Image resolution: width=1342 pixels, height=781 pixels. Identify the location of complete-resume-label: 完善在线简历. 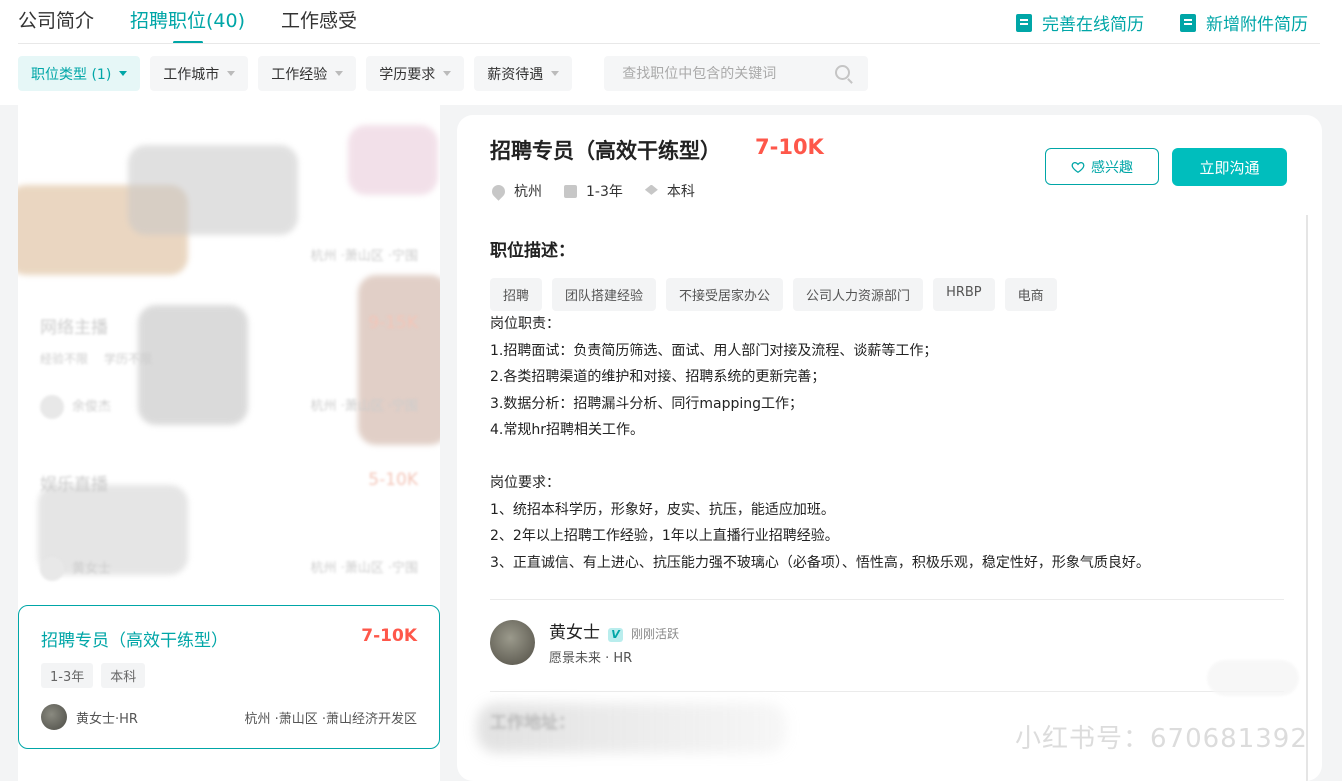
(1093, 25).